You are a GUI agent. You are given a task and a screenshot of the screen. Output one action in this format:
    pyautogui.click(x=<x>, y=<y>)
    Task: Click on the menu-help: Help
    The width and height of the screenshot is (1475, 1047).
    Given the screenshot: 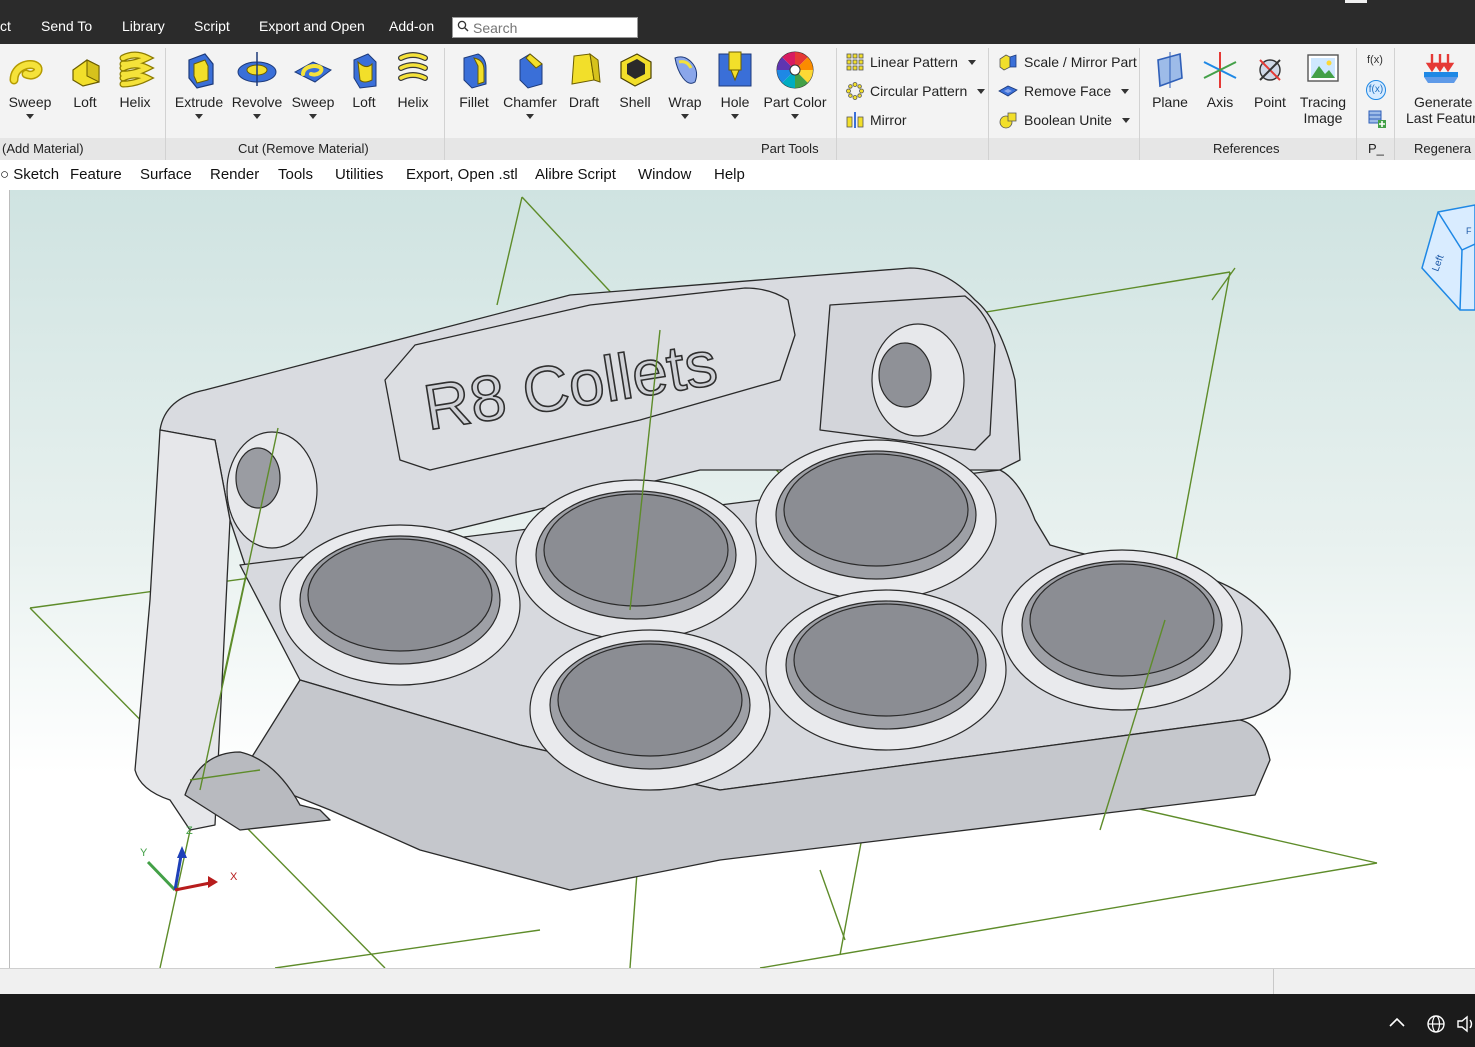 What is the action you would take?
    pyautogui.click(x=729, y=174)
    